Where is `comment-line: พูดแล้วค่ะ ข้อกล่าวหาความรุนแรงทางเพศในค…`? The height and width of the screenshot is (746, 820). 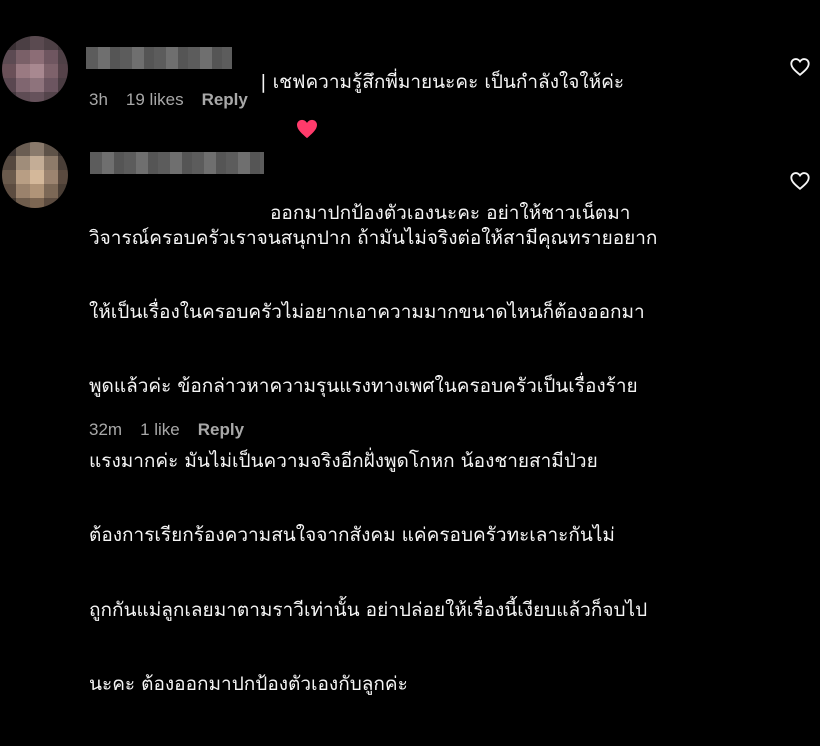
comment-line: พูดแล้วค่ะ ข้อกล่าวหาความรุนแรงทางเพศในค… is located at coordinates (363, 386).